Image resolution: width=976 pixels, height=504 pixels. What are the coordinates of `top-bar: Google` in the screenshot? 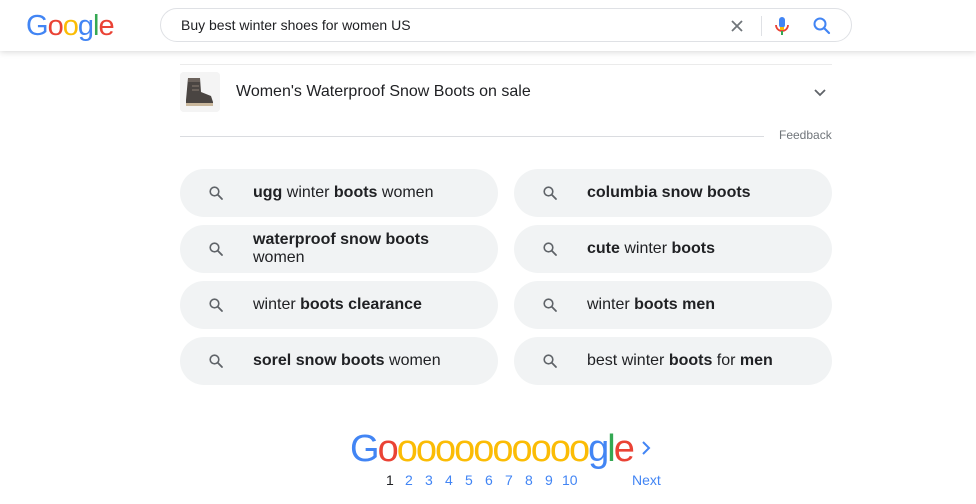 It's located at (488, 25).